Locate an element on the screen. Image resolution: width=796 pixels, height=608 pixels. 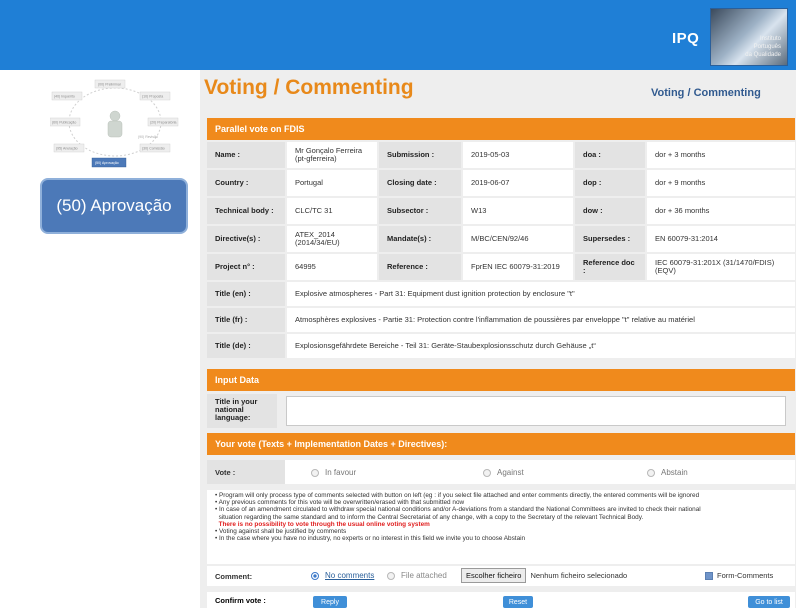
national-title-row: Title in your national language: is located at coordinates (501, 411).